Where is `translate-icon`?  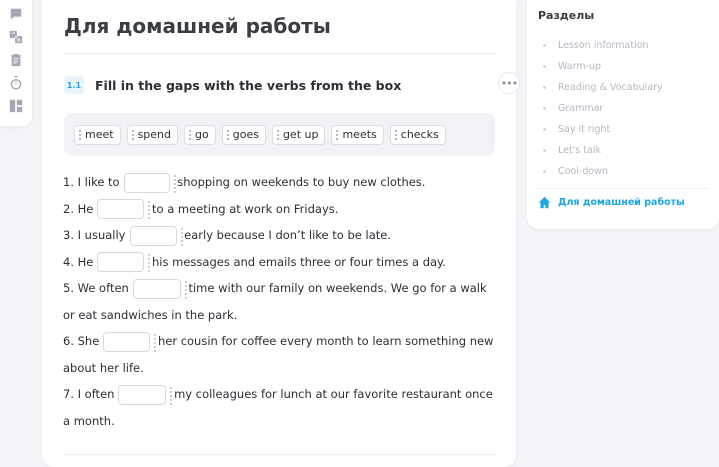 translate-icon is located at coordinates (16, 37).